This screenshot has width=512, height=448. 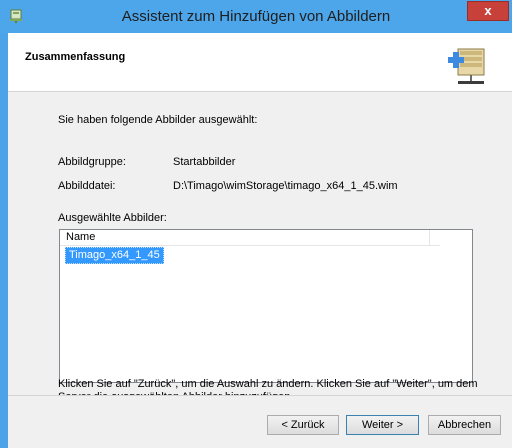 What do you see at coordinates (260, 62) in the screenshot?
I see `wizard-header: Zusammenfassung` at bounding box center [260, 62].